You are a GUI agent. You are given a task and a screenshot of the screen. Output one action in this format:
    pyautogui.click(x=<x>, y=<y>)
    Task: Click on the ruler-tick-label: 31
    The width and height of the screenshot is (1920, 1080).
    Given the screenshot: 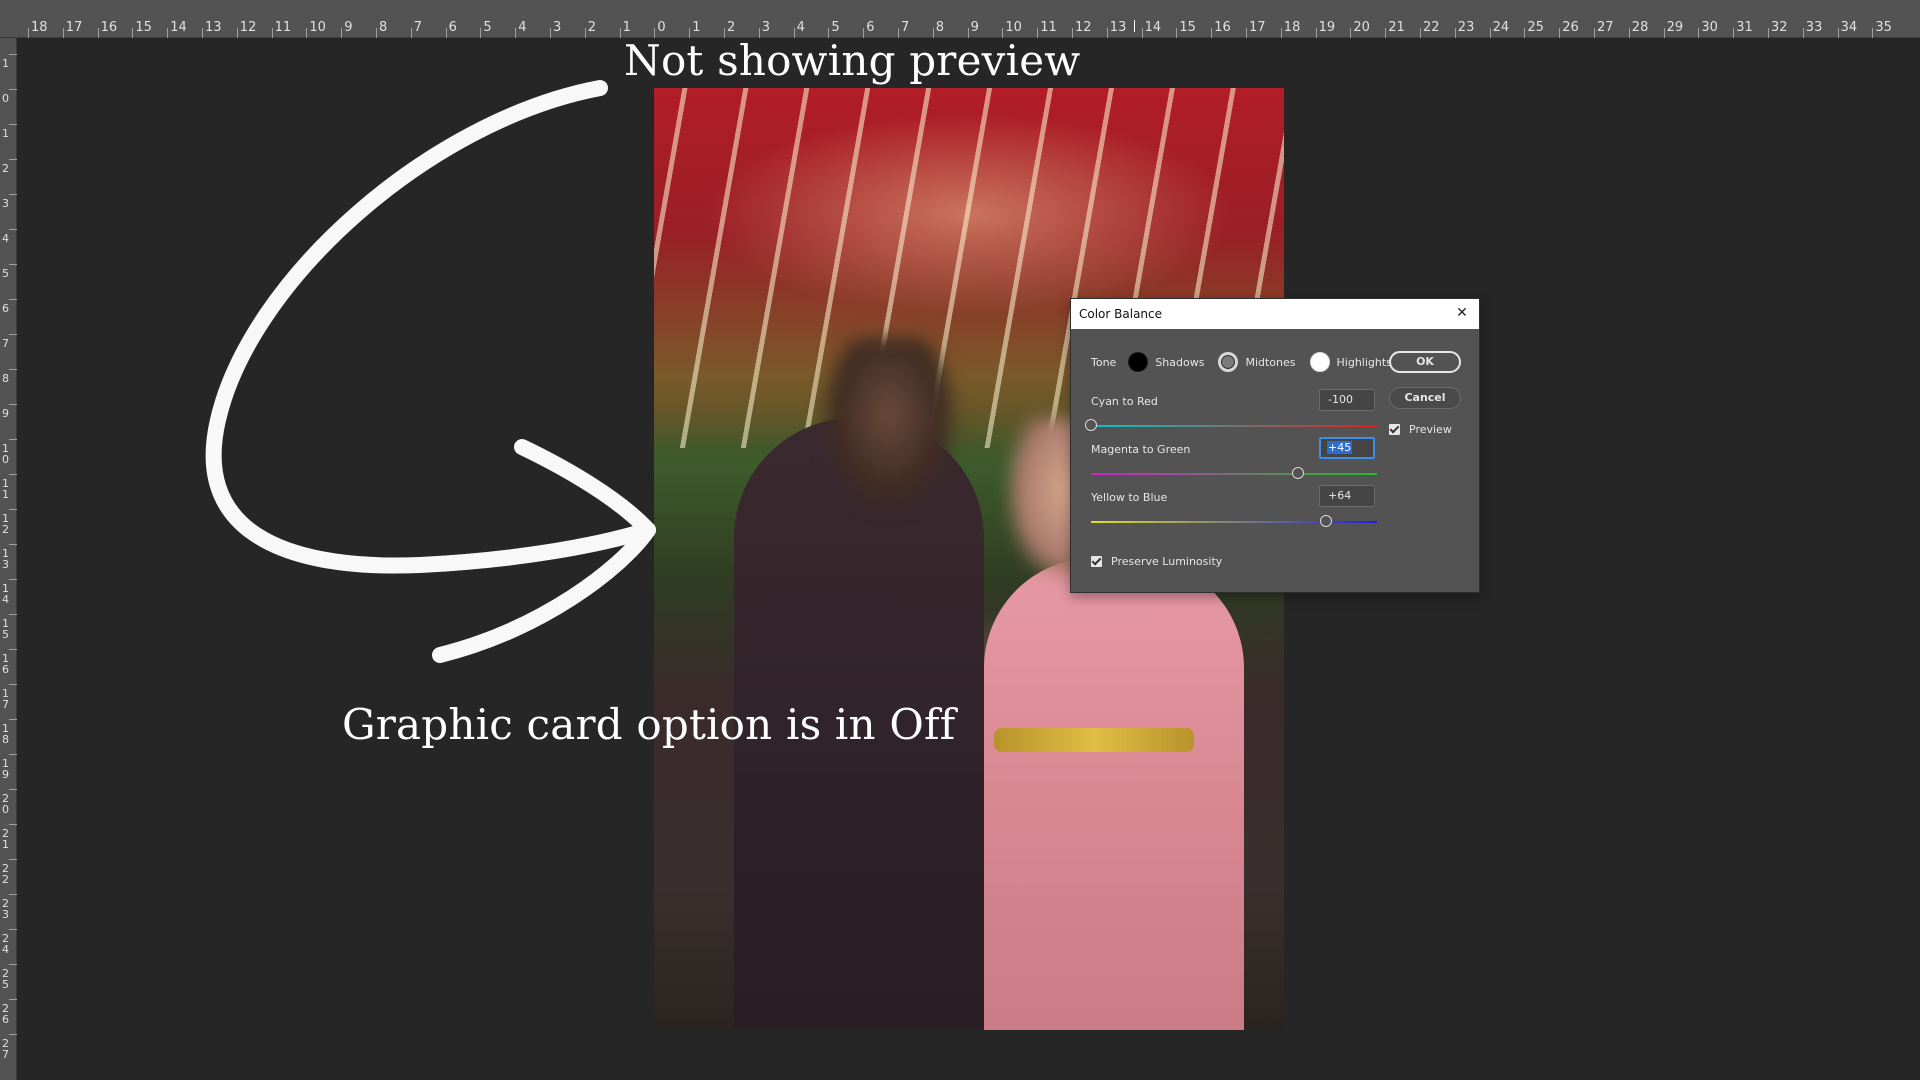 What is the action you would take?
    pyautogui.click(x=1744, y=27)
    